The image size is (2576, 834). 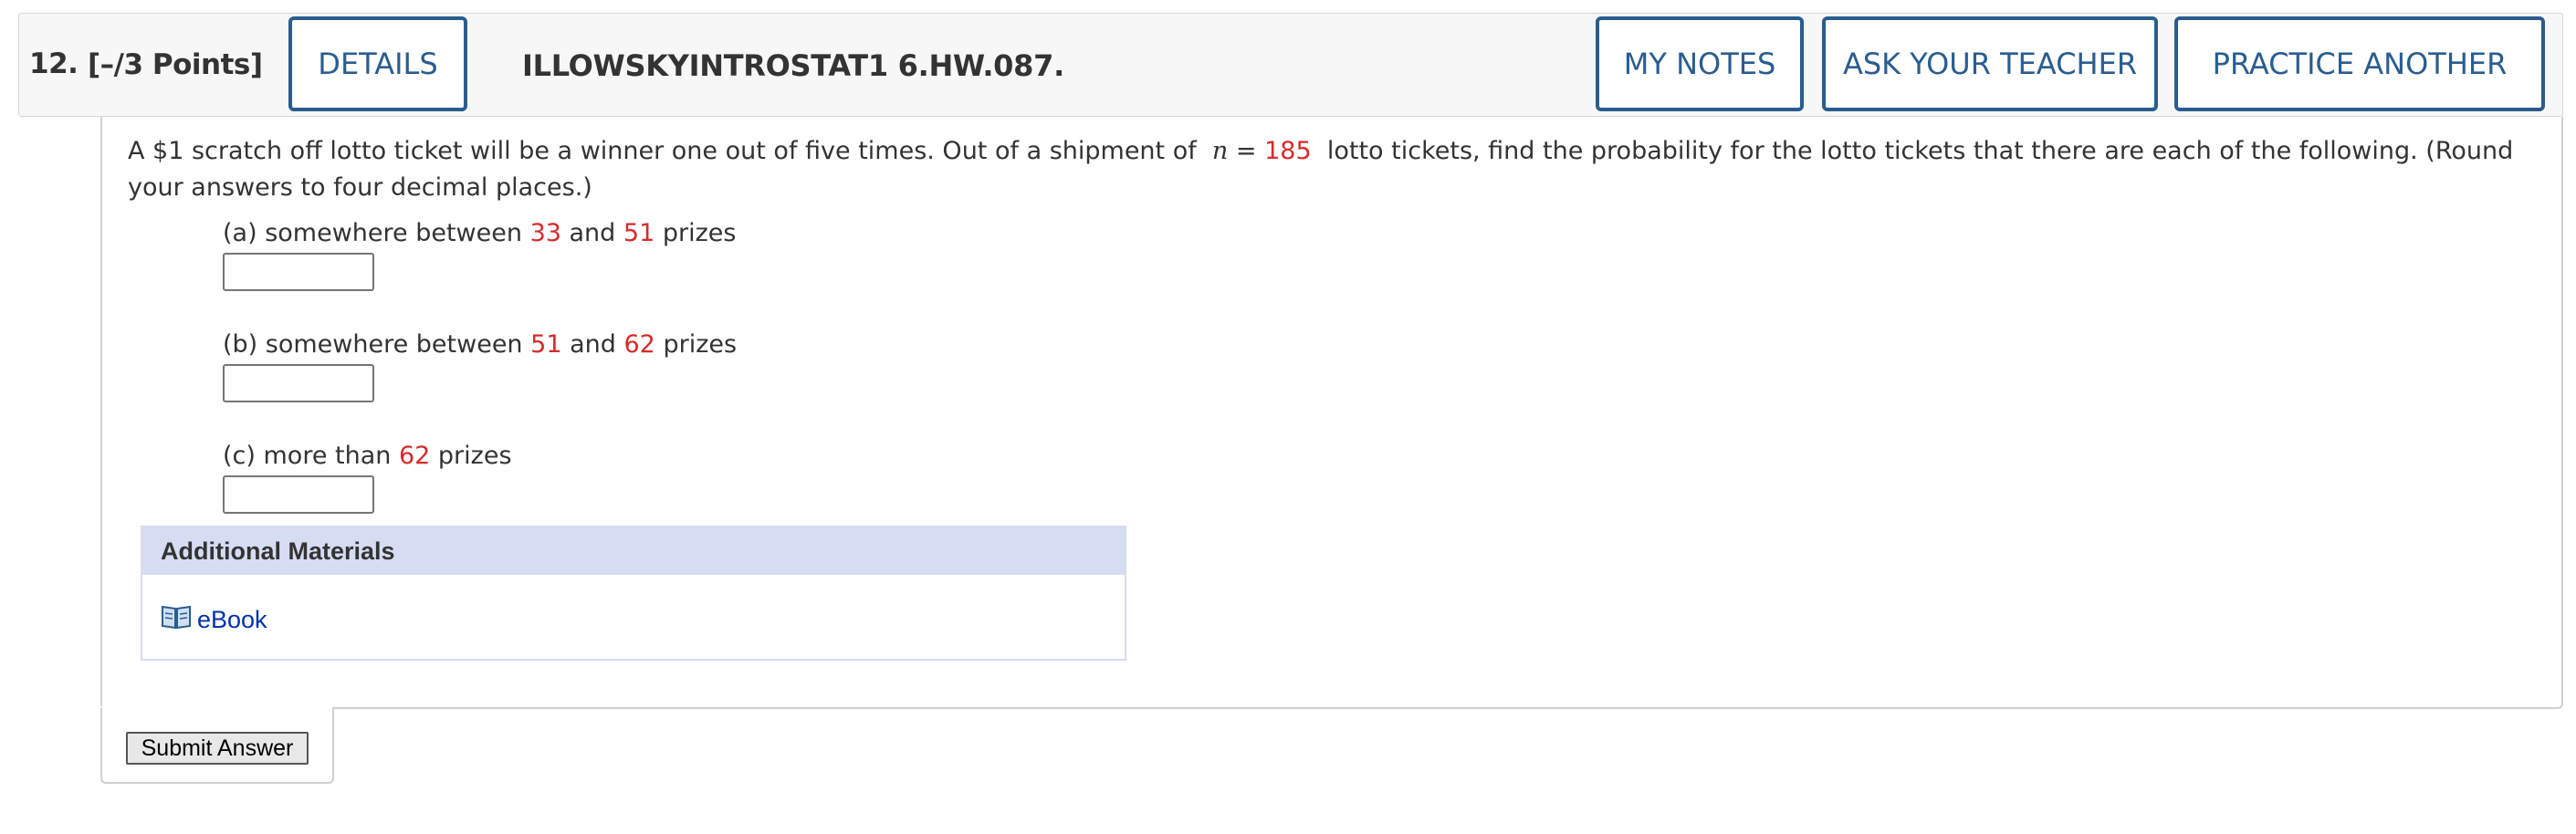 What do you see at coordinates (367, 456) in the screenshot?
I see `part-c-prompt: (c) more than 62 prizes` at bounding box center [367, 456].